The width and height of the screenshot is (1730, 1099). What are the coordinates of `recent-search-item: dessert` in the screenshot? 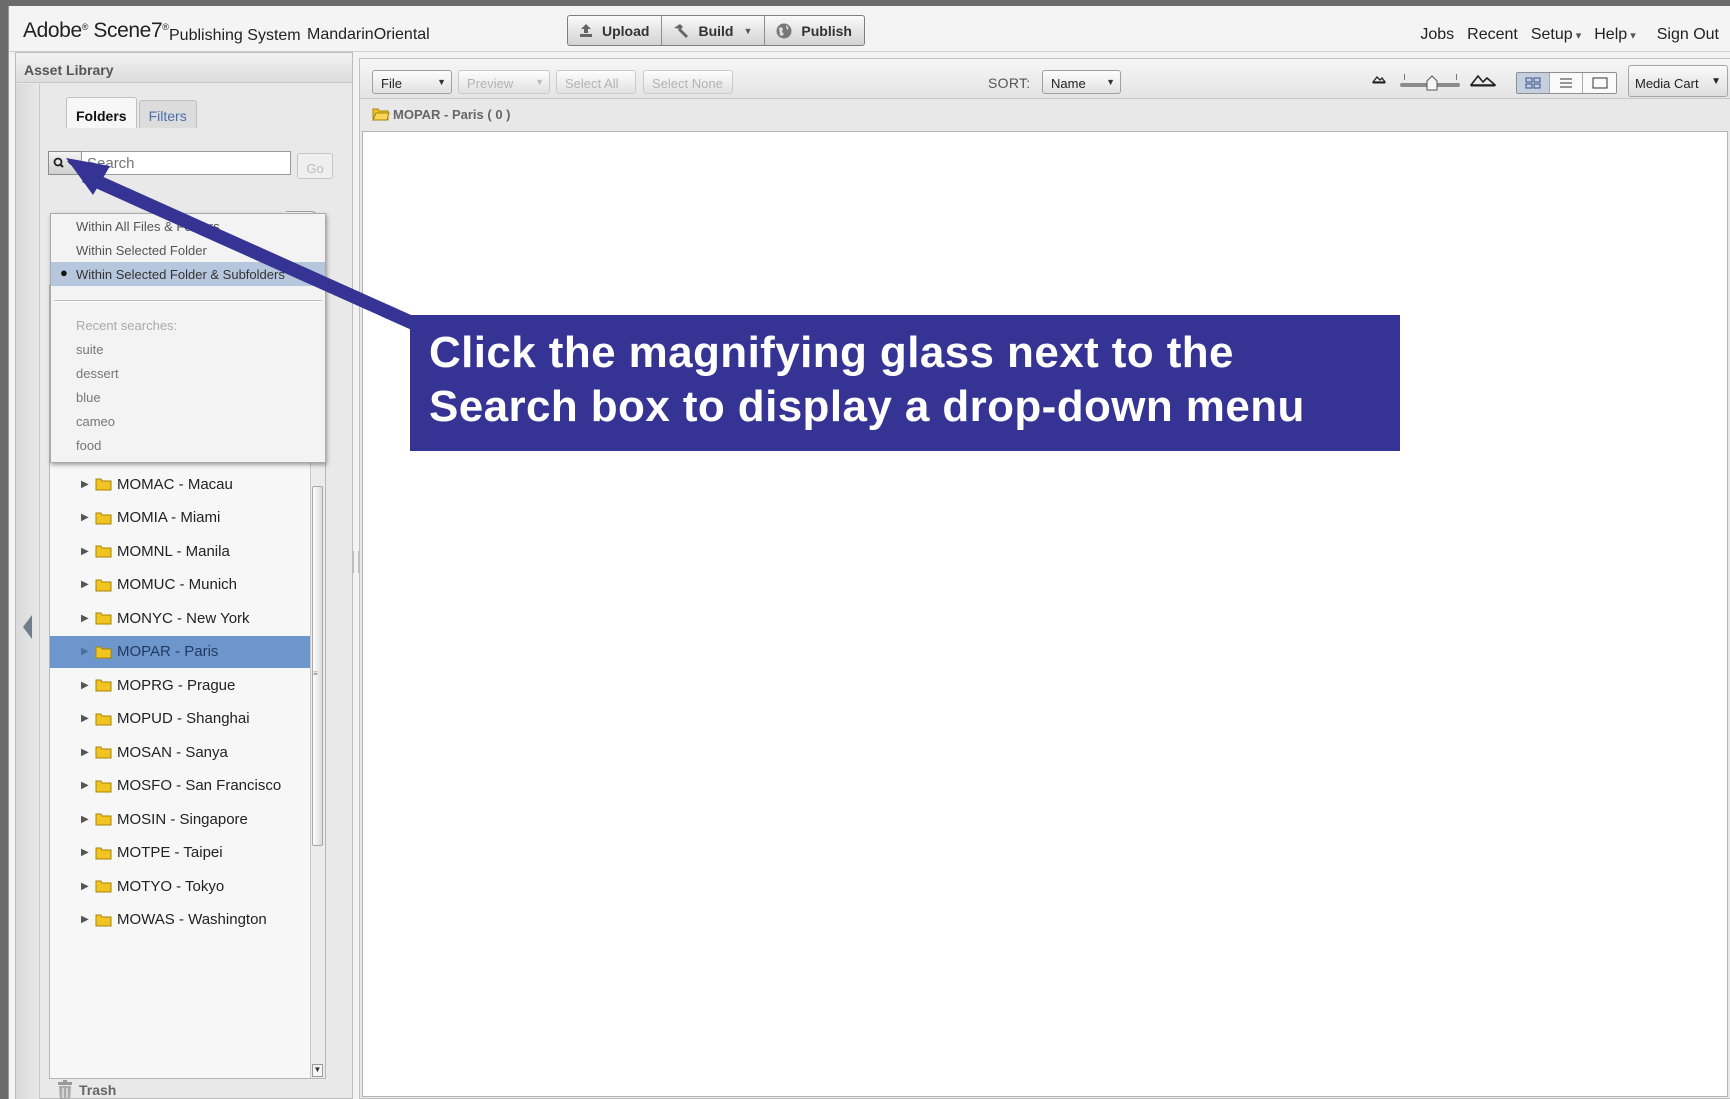 It's located at (97, 373).